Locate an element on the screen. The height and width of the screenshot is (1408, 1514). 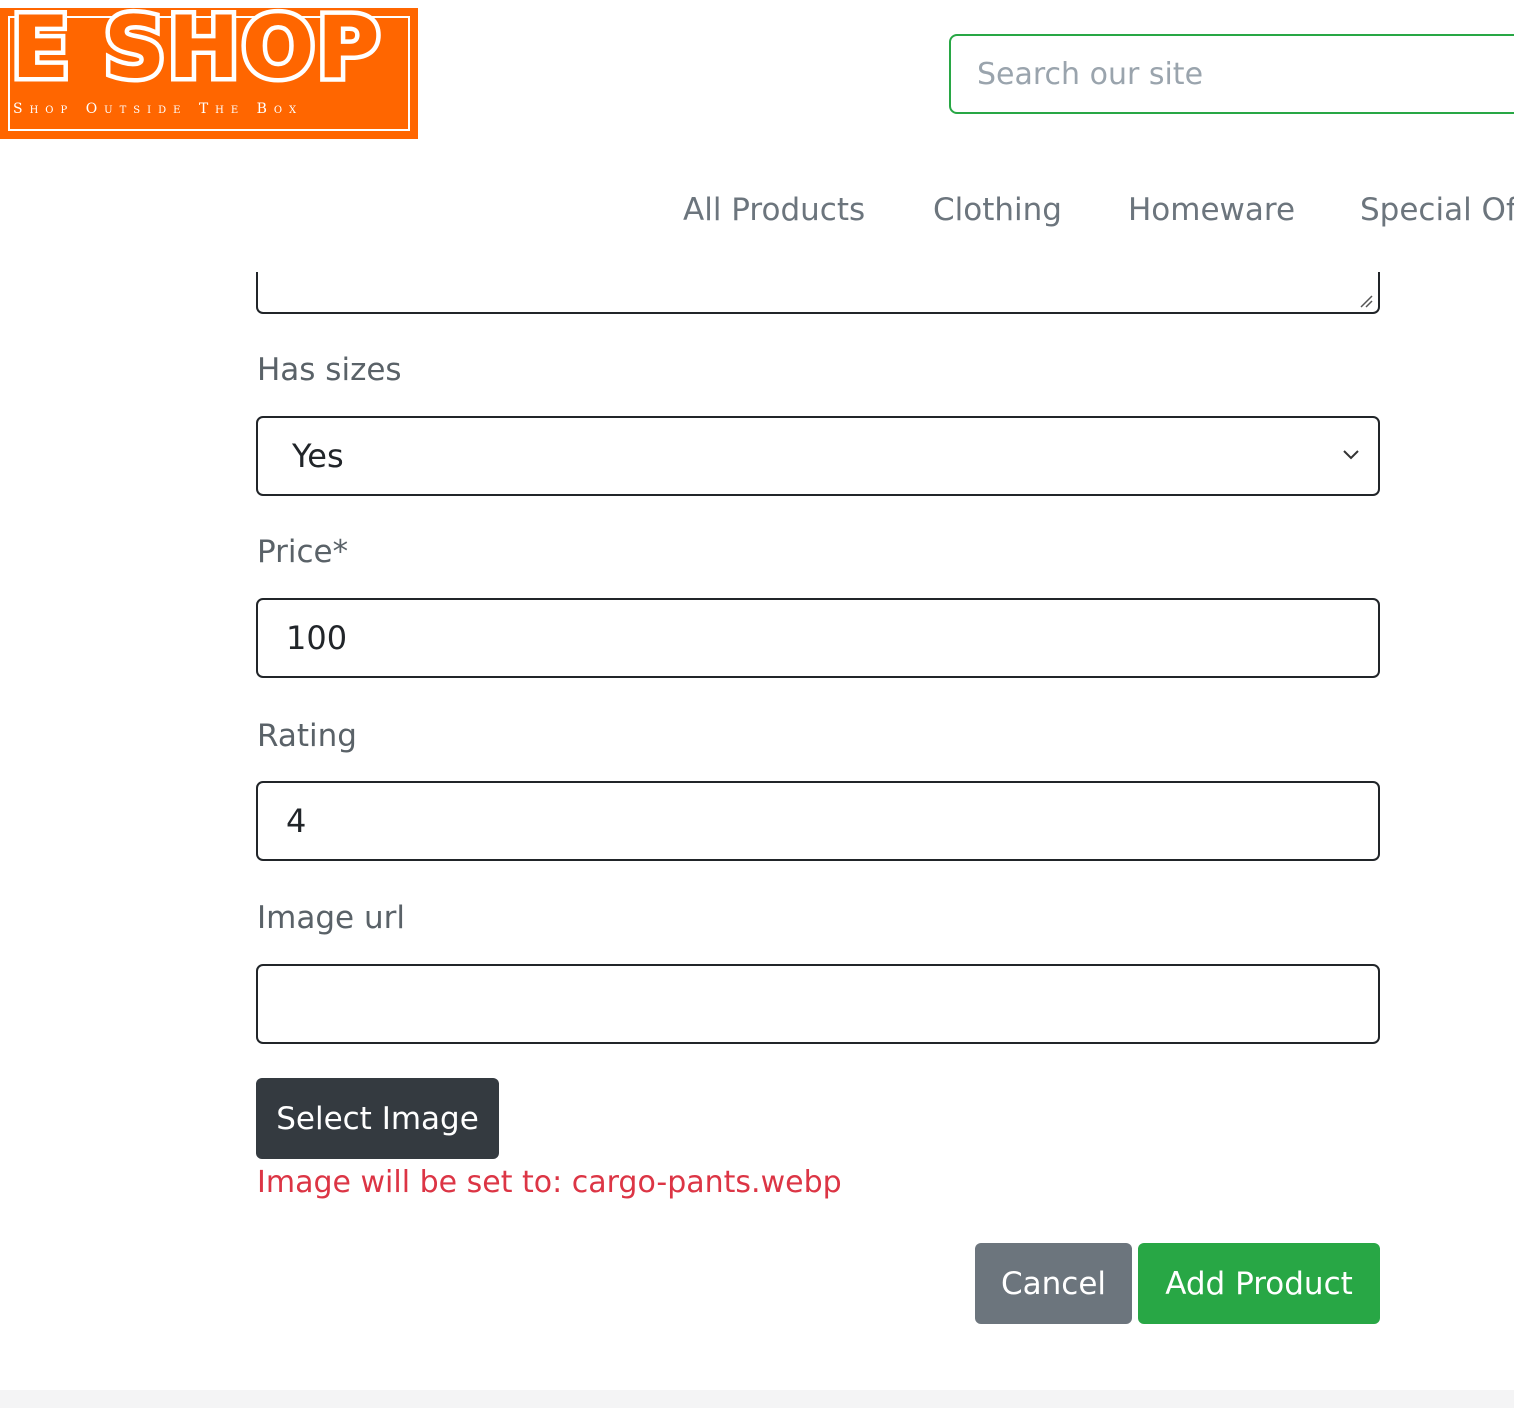
image-status-message: Image will be set to: cargo-pants.webp is located at coordinates (549, 1182).